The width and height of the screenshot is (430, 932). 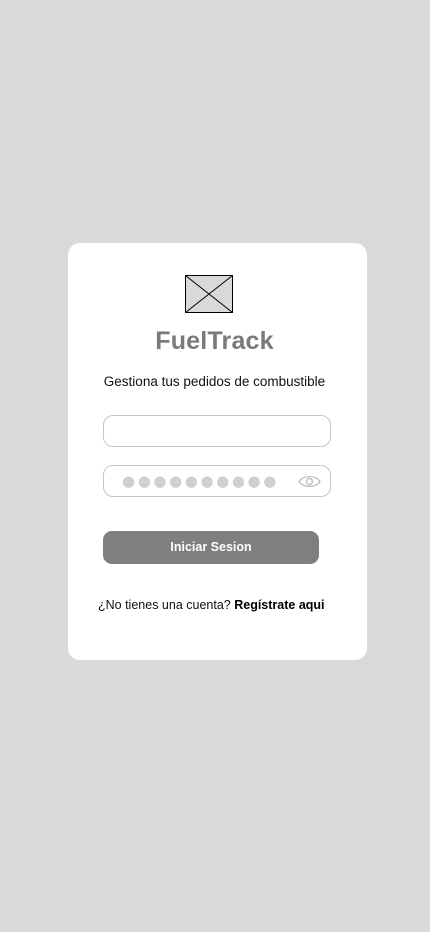 I want to click on password-field: ●●●●●●●●●●, so click(x=217, y=481).